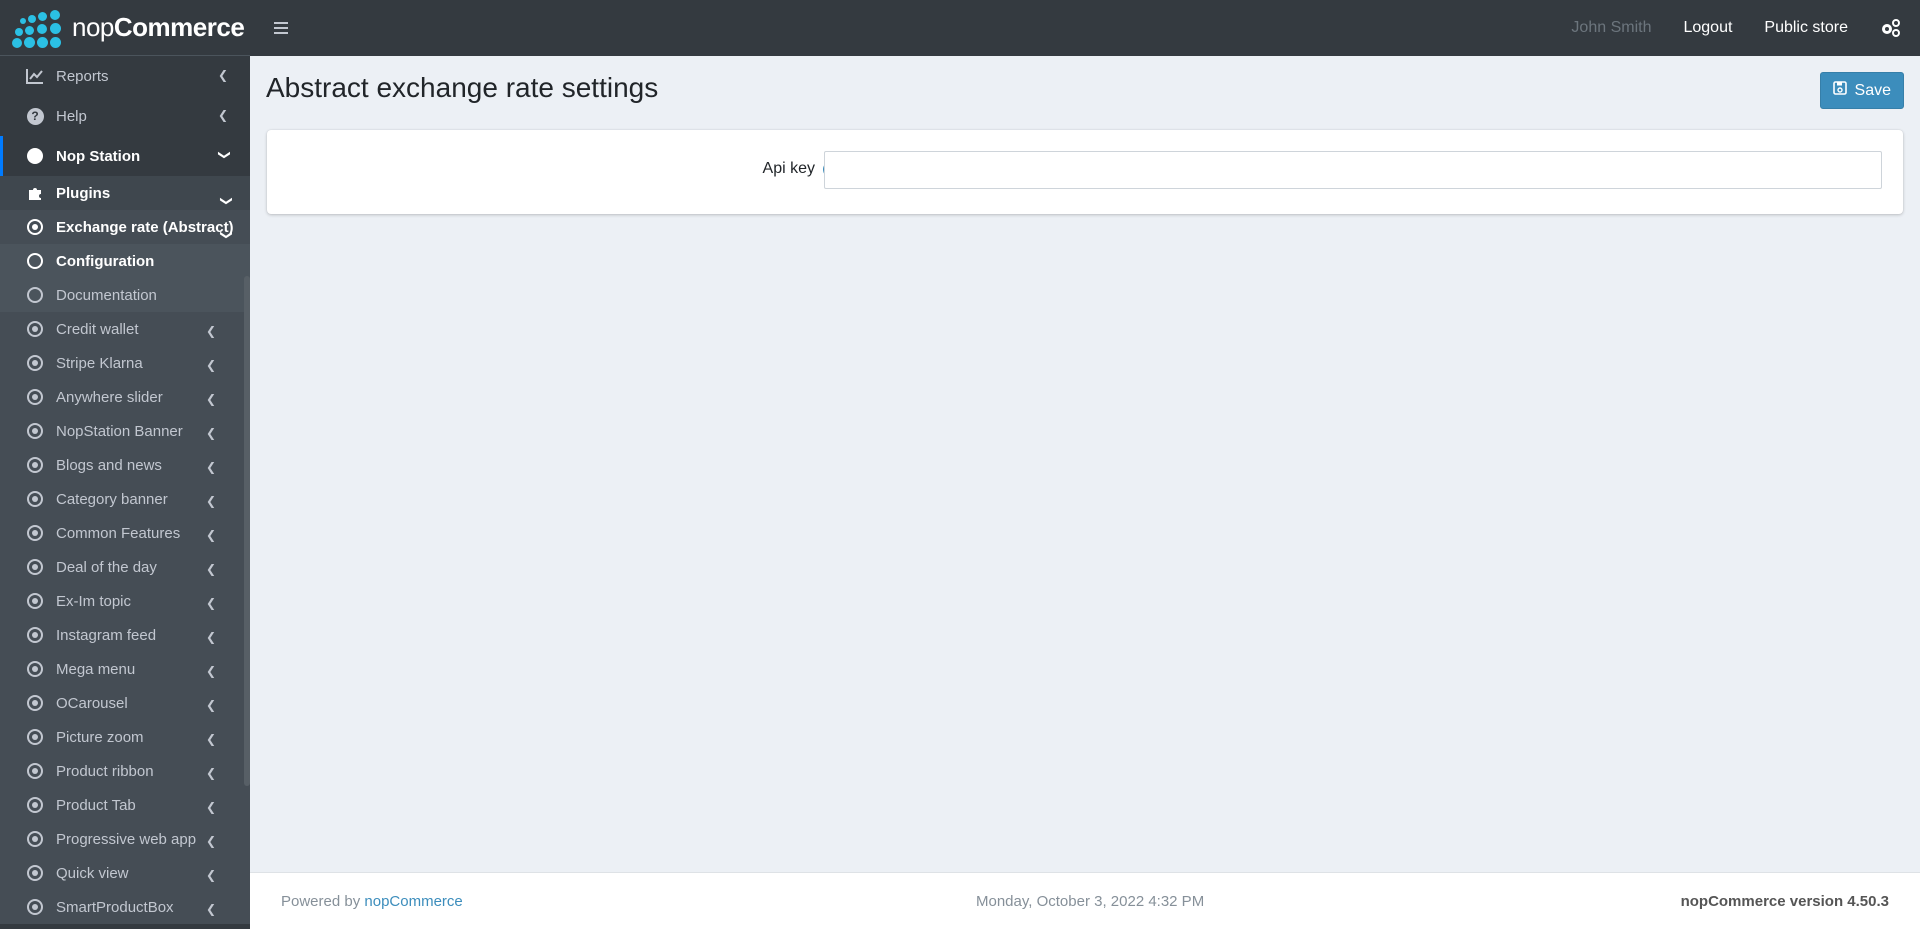 Image resolution: width=1920 pixels, height=929 pixels. Describe the element at coordinates (106, 635) in the screenshot. I see `sidebar-item-label: Instagram feed` at that location.